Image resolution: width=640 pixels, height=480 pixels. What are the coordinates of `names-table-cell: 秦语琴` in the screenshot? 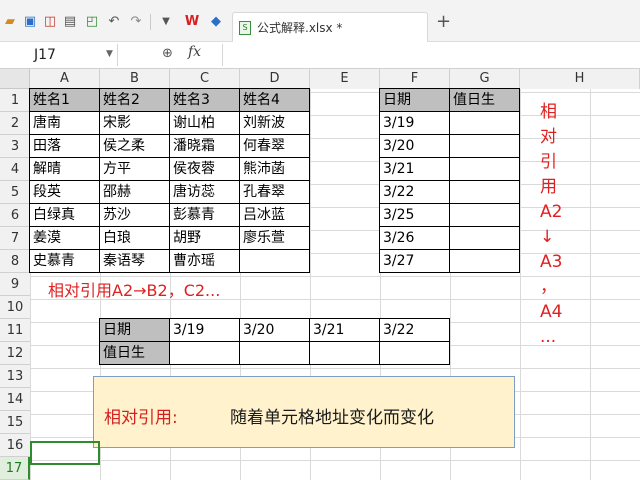 It's located at (135, 261).